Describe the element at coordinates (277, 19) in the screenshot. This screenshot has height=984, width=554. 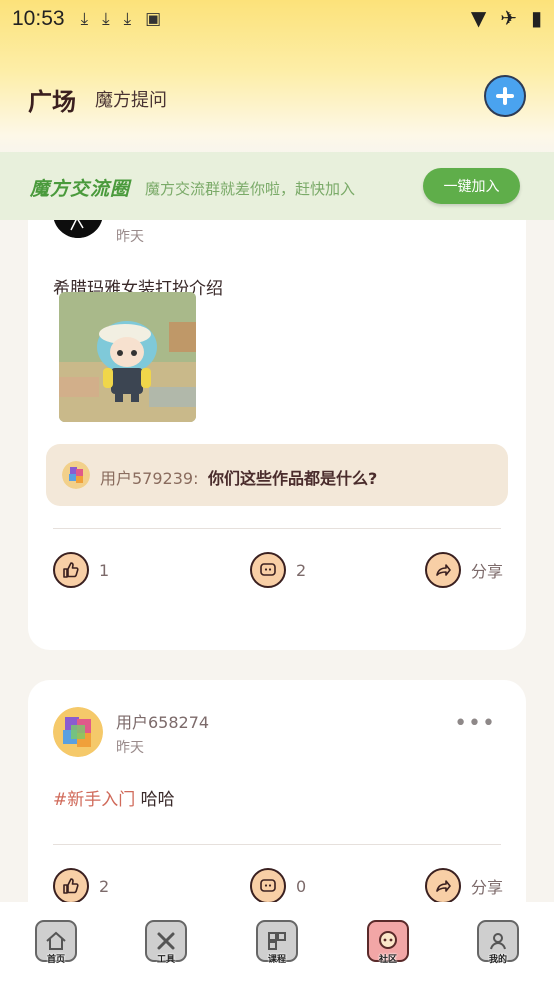
I see `status-bar: 10:53 ⤓ ⤓ ⤓ ▣ ▼ ✈ ▮` at that location.